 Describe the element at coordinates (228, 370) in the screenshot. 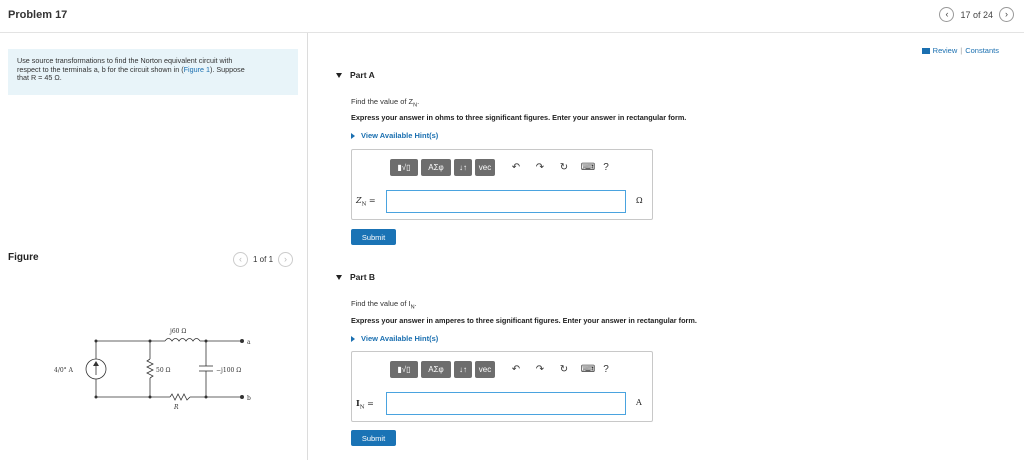

I see `capacitor-label: −j100 Ω` at that location.